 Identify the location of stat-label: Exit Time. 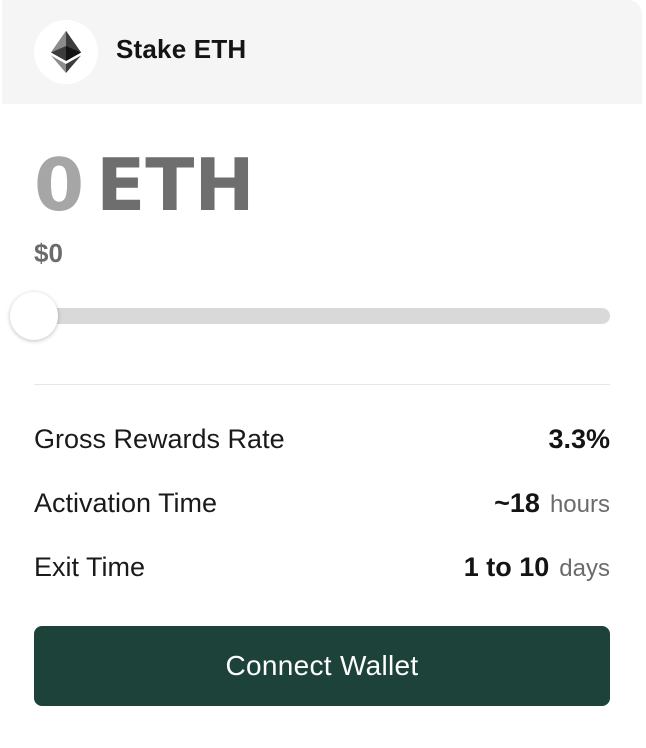
(90, 567).